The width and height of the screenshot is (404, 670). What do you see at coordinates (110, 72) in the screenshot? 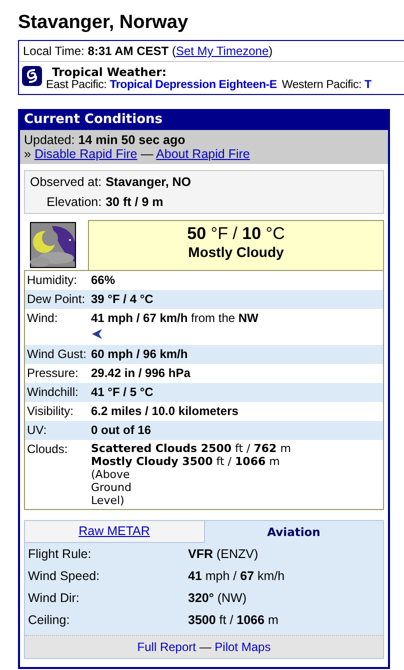
I see `tropical-title: Tropical Weather:` at bounding box center [110, 72].